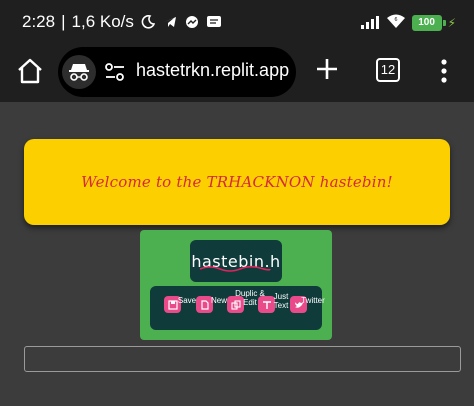 This screenshot has width=474, height=406. I want to click on plus-icon, so click(327, 69).